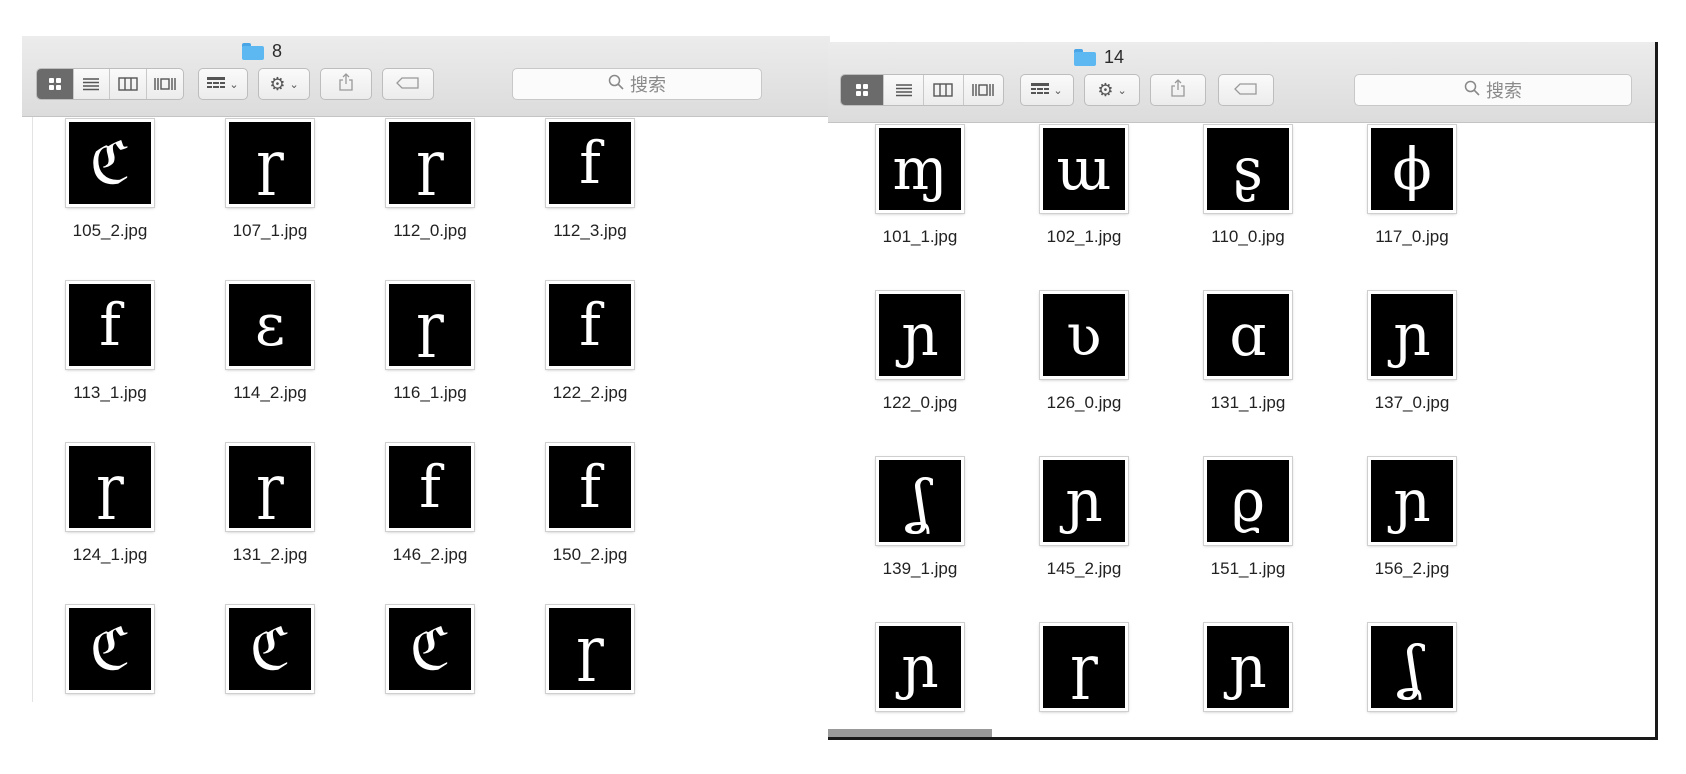  What do you see at coordinates (1248, 335) in the screenshot?
I see `image-thumbnail: ɑ` at bounding box center [1248, 335].